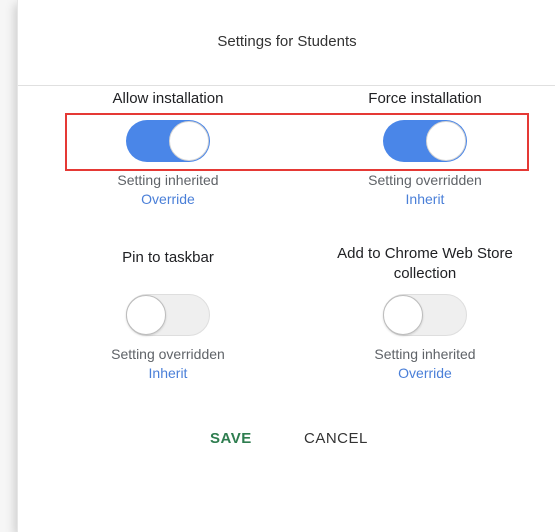  What do you see at coordinates (168, 141) in the screenshot?
I see `allow-installation-toggle` at bounding box center [168, 141].